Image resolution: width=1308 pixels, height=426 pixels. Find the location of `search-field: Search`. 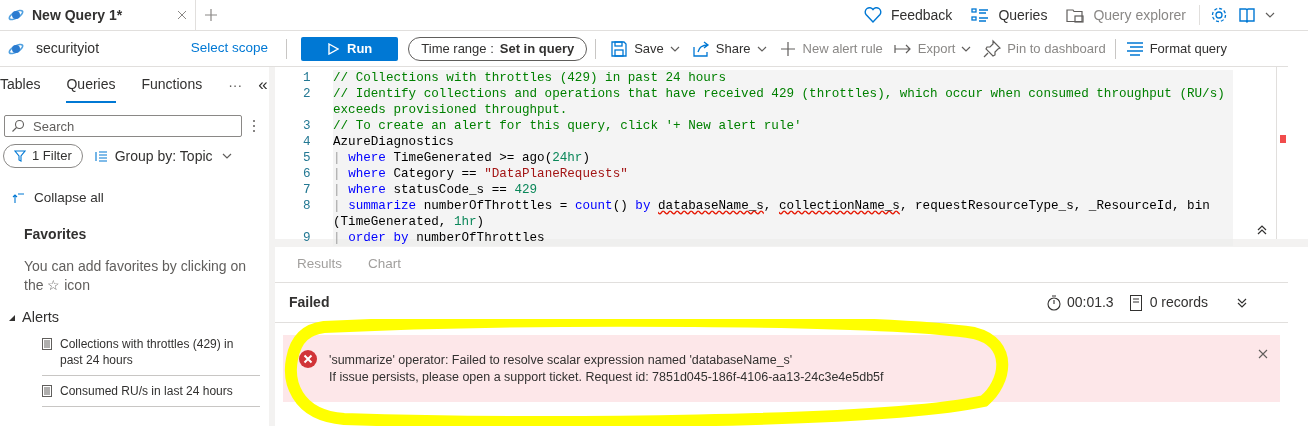

search-field: Search is located at coordinates (123, 126).